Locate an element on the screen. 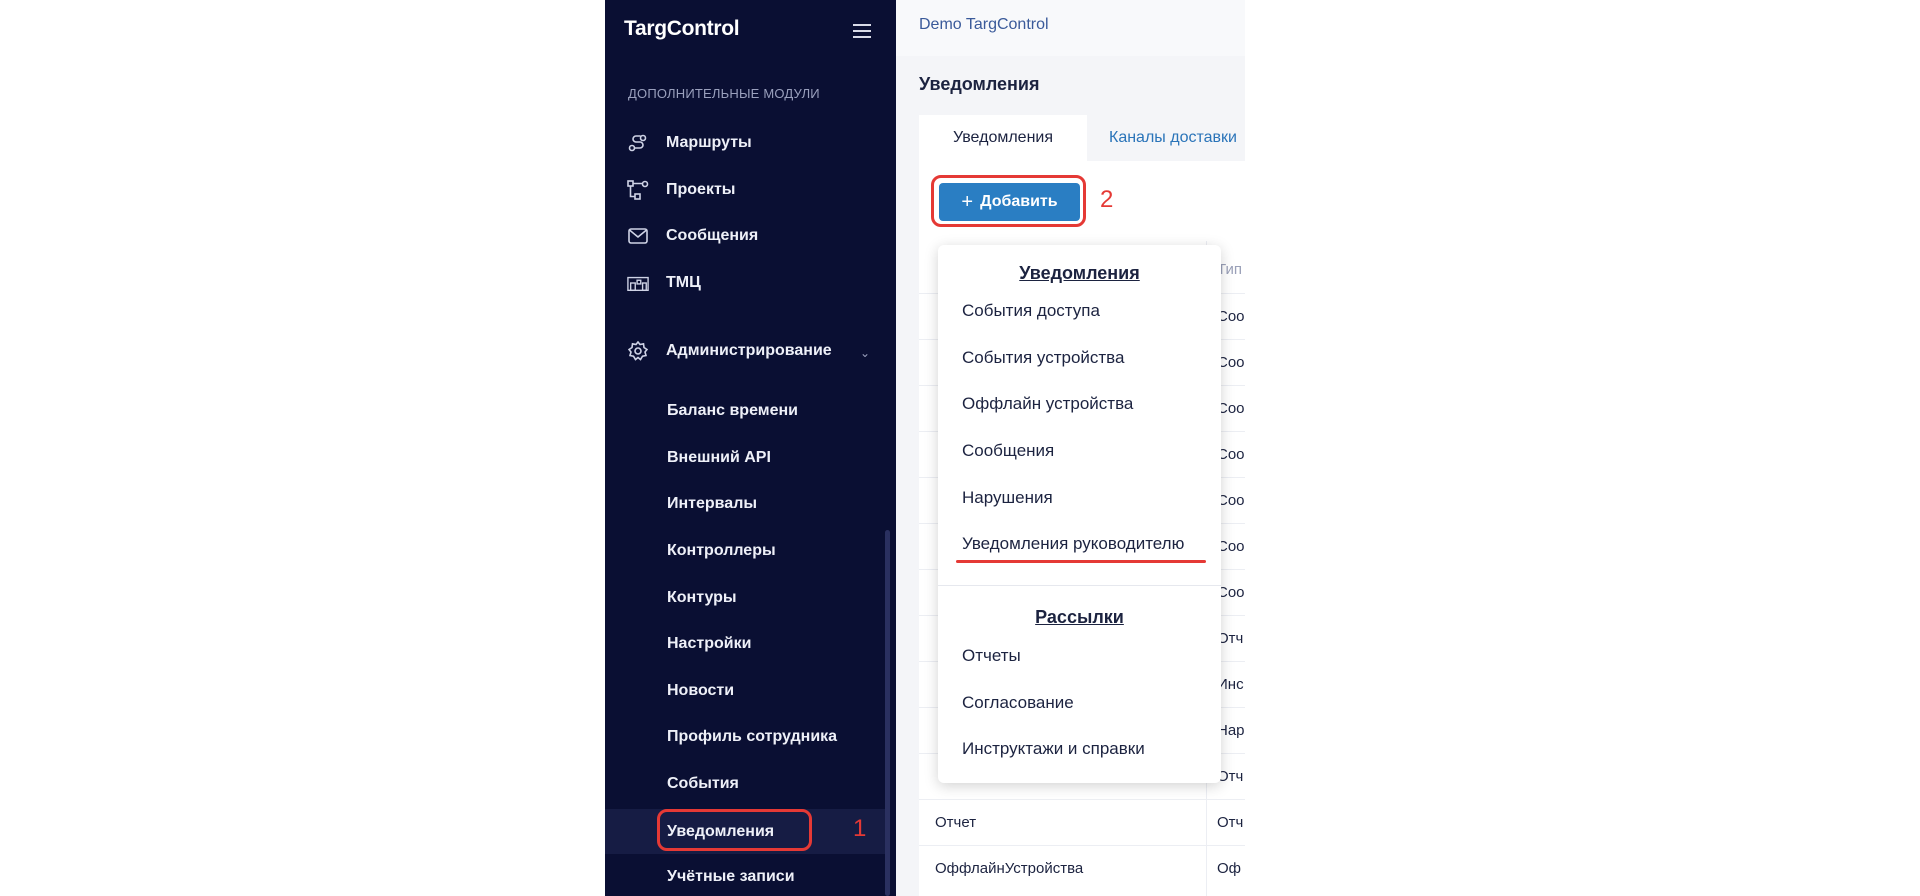 This screenshot has height=896, width=1920. menu-item-reports: Отчеты is located at coordinates (991, 656).